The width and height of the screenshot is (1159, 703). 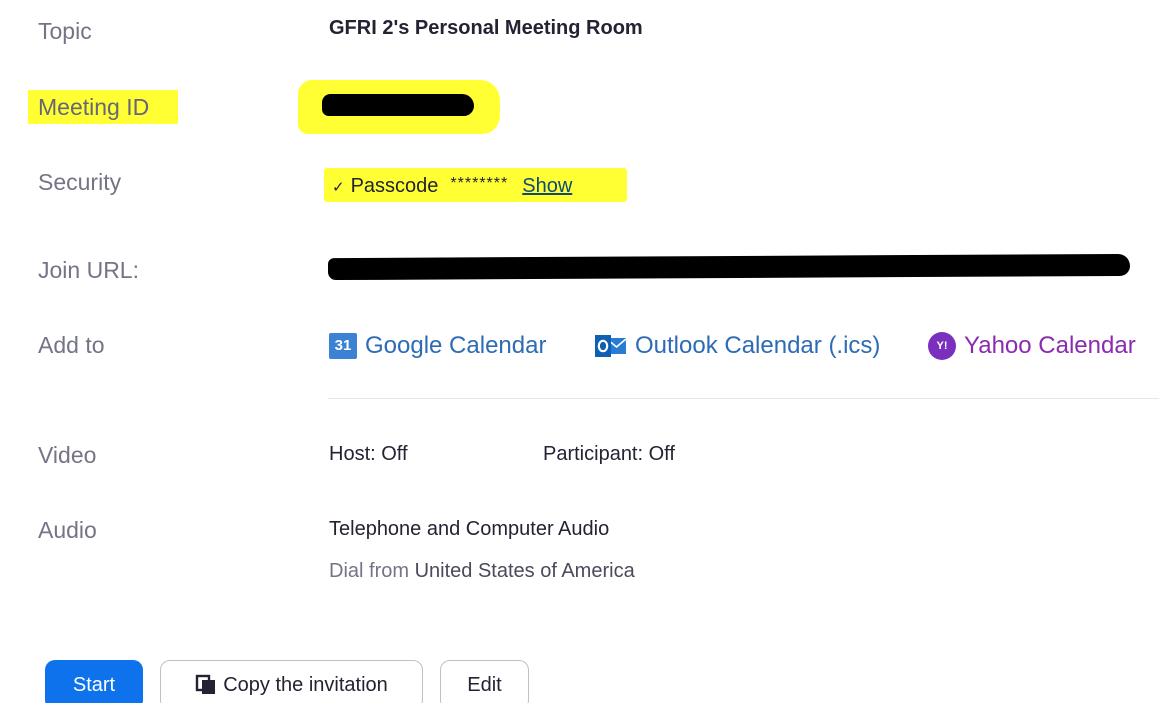 I want to click on security-passcode-row: ✓ Passcode ******** Show, so click(x=452, y=187).